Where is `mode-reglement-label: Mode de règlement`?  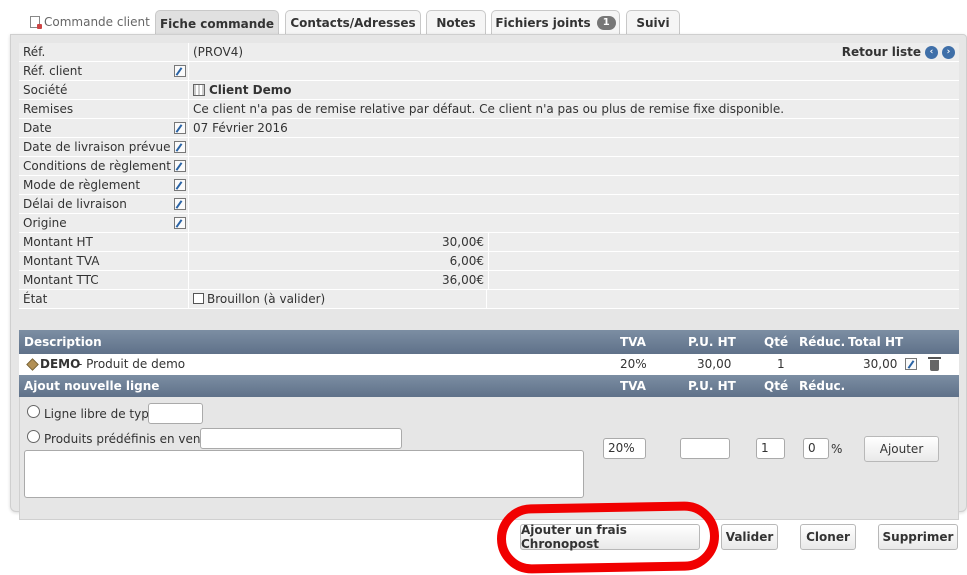
mode-reglement-label: Mode de règlement is located at coordinates (104, 185).